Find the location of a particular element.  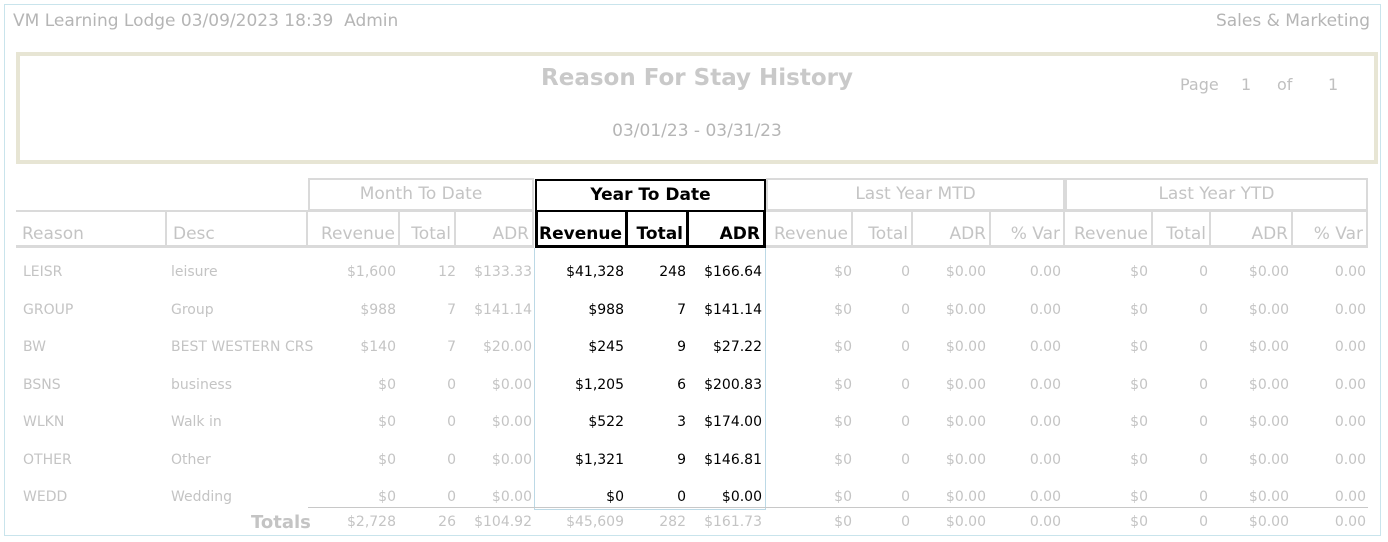

col-header-lymtd-total: Total is located at coordinates (883, 229).